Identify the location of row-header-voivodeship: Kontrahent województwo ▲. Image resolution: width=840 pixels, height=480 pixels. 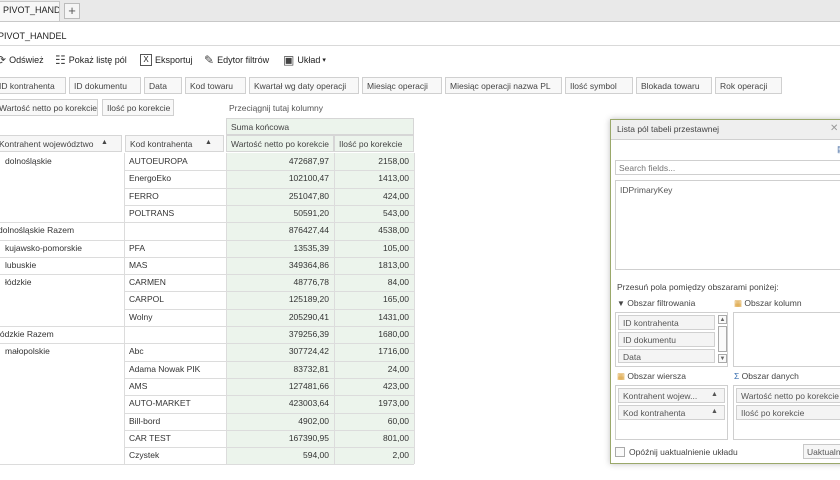
(61, 143).